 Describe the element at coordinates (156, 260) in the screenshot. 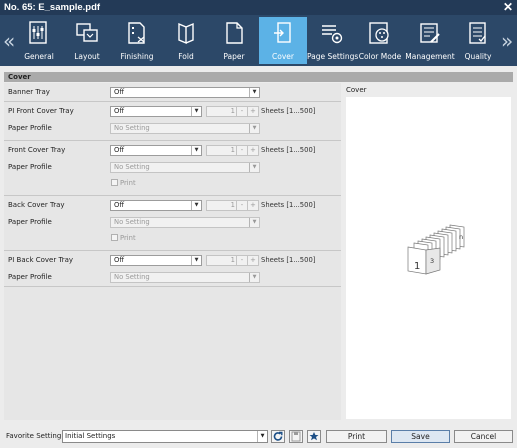

I see `pi-back-cover-select: Off ▼` at that location.